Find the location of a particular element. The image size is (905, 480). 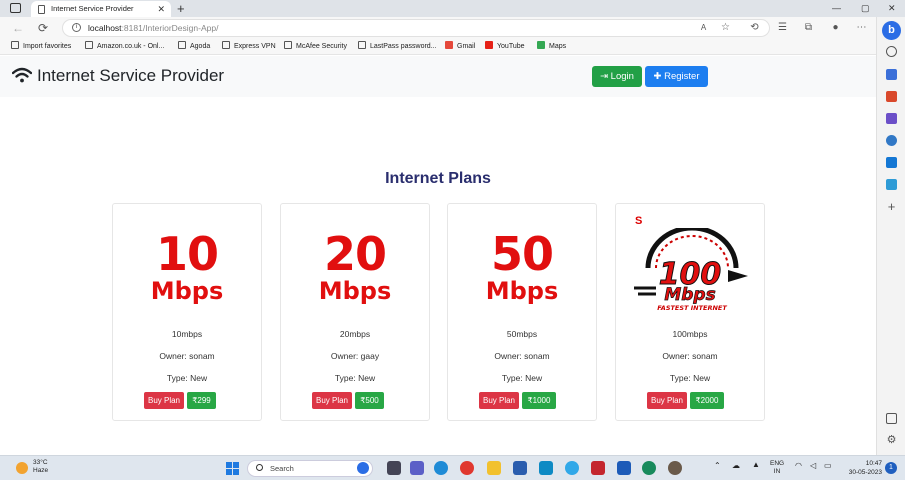

edge-sidebar: b + ⚙ is located at coordinates (890, 236).